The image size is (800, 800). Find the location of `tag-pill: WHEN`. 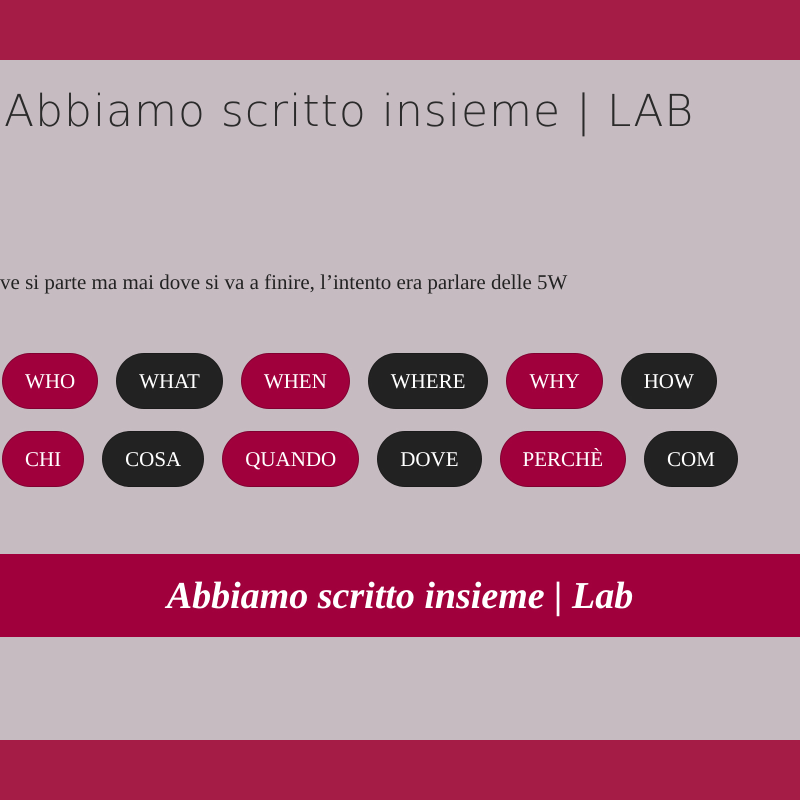

tag-pill: WHEN is located at coordinates (295, 381).